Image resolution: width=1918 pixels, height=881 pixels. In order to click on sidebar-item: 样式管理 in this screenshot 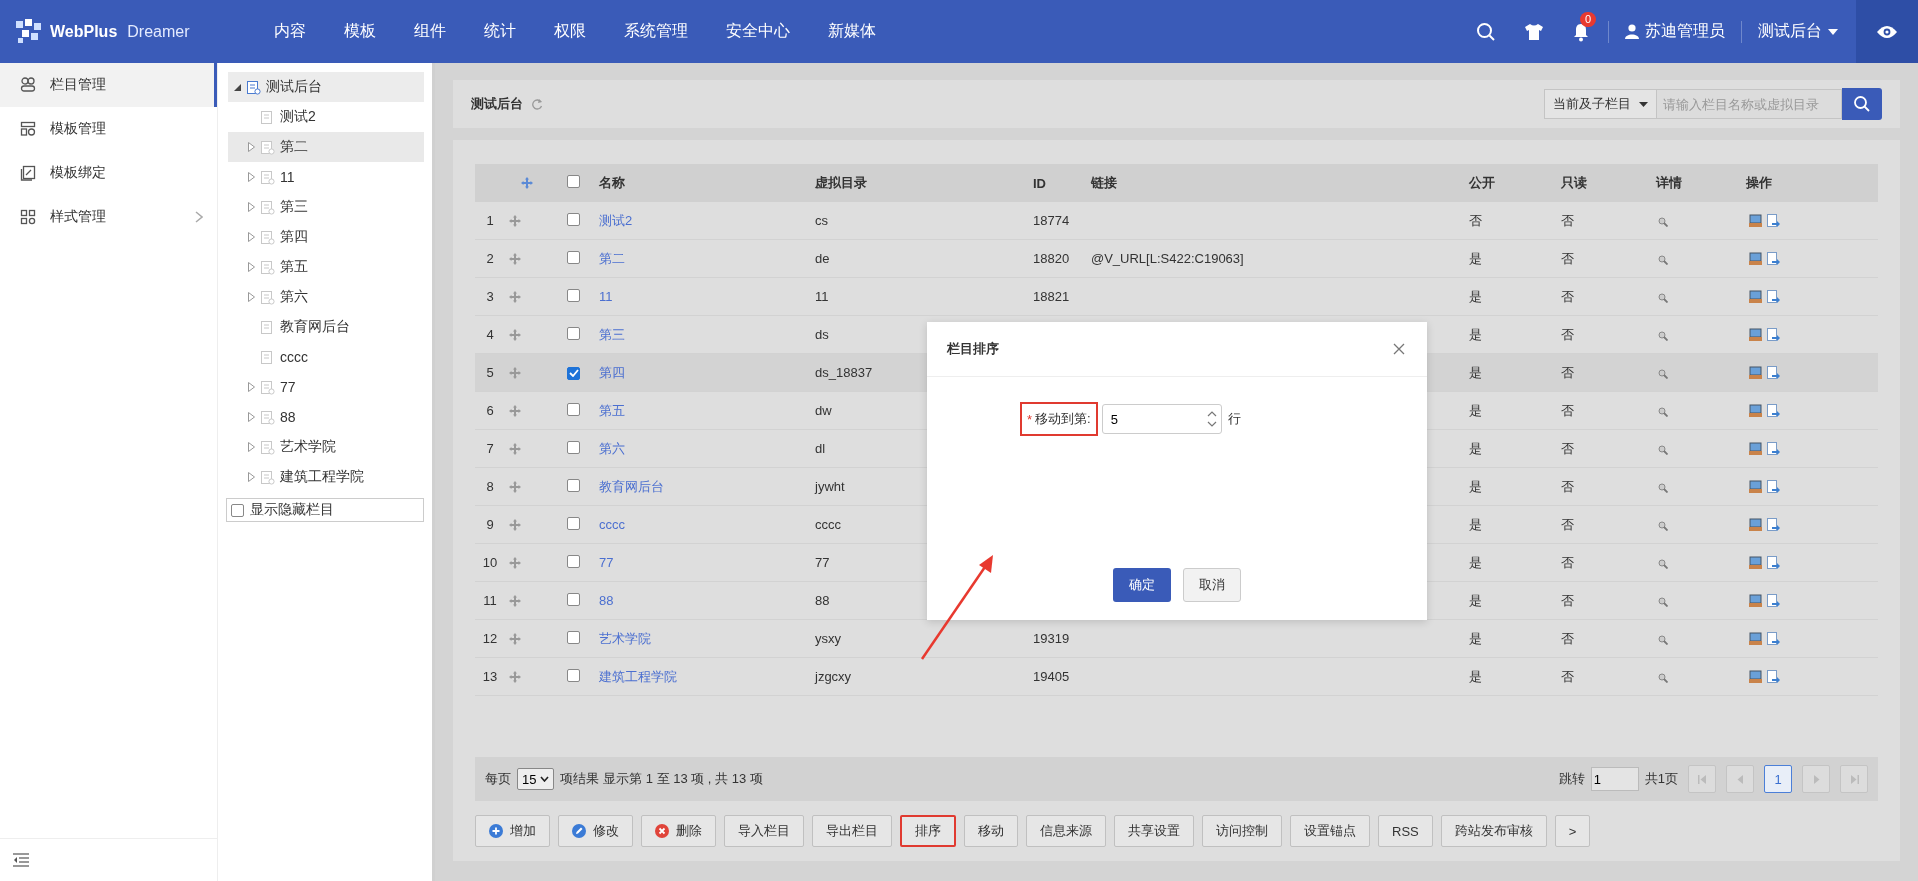, I will do `click(108, 217)`.